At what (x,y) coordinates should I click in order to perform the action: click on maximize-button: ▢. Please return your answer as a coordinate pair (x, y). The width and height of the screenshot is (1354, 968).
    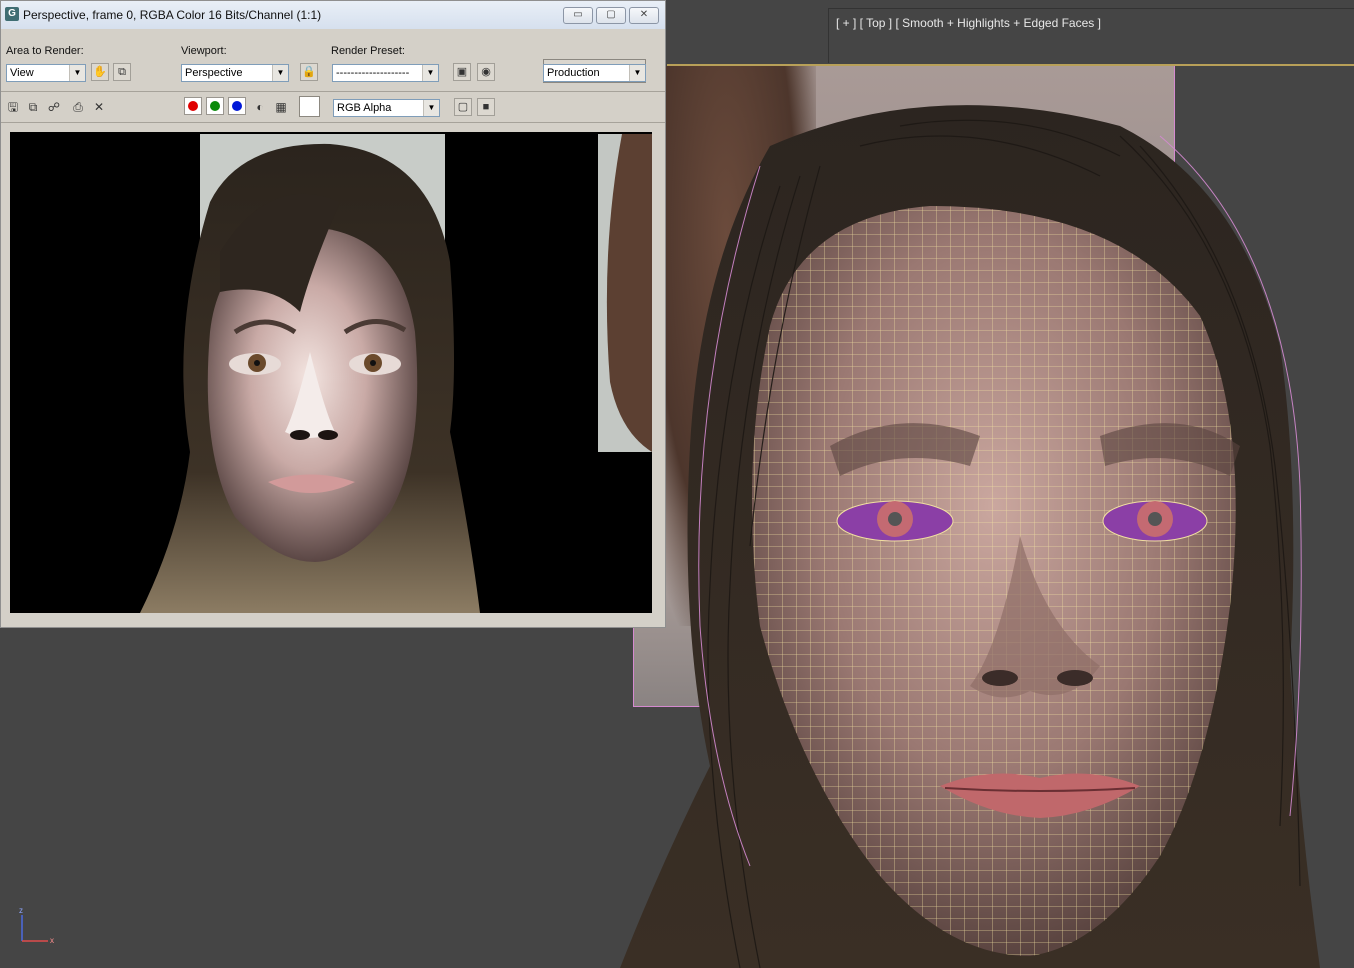
    Looking at the image, I should click on (611, 15).